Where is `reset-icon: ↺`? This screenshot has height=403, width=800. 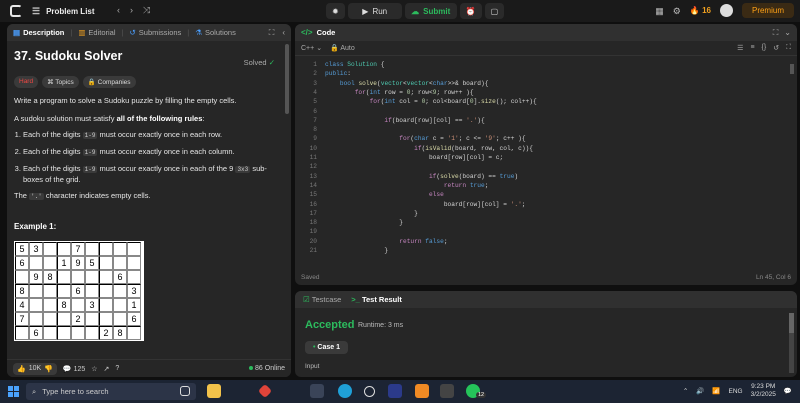 reset-icon: ↺ is located at coordinates (776, 48).